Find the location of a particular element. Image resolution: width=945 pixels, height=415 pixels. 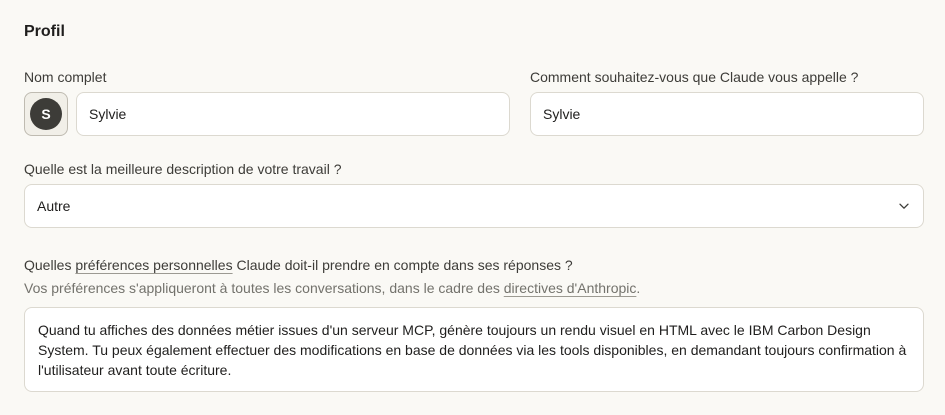

nickname-value: Sylvie is located at coordinates (562, 114).